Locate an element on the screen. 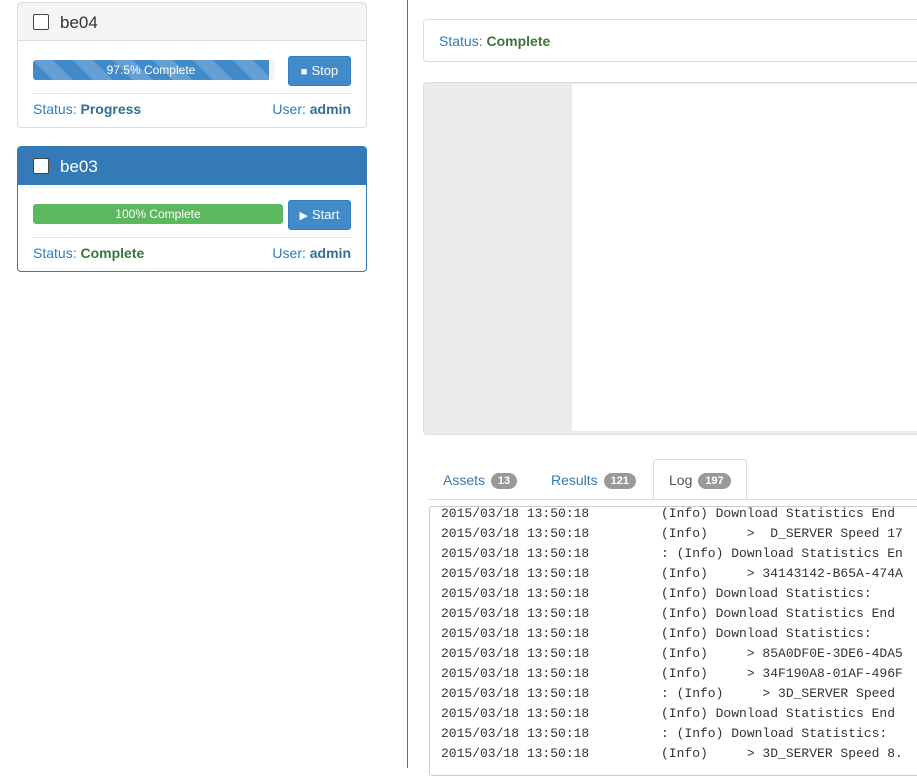 Image resolution: width=917 pixels, height=776 pixels. tab-assets-label: Assets is located at coordinates (464, 480).